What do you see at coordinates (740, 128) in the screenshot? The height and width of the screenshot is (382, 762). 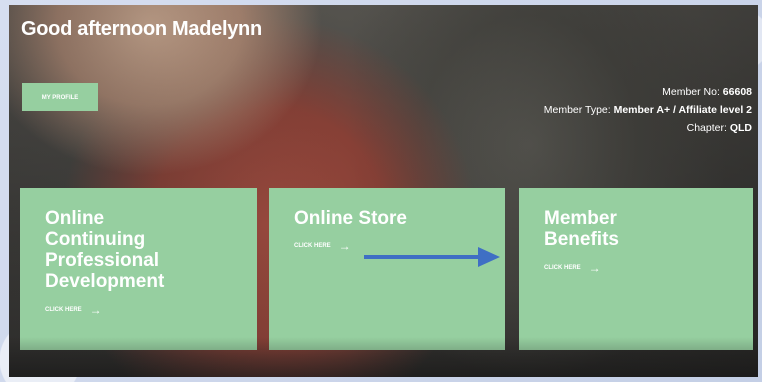 I see `chapter-value: QLD` at bounding box center [740, 128].